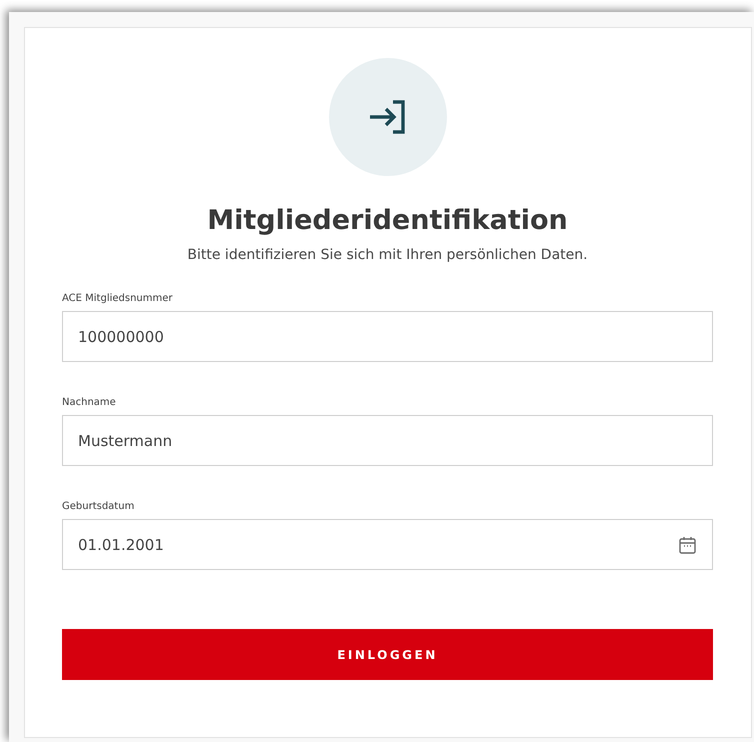  I want to click on calendar-icon, so click(687, 545).